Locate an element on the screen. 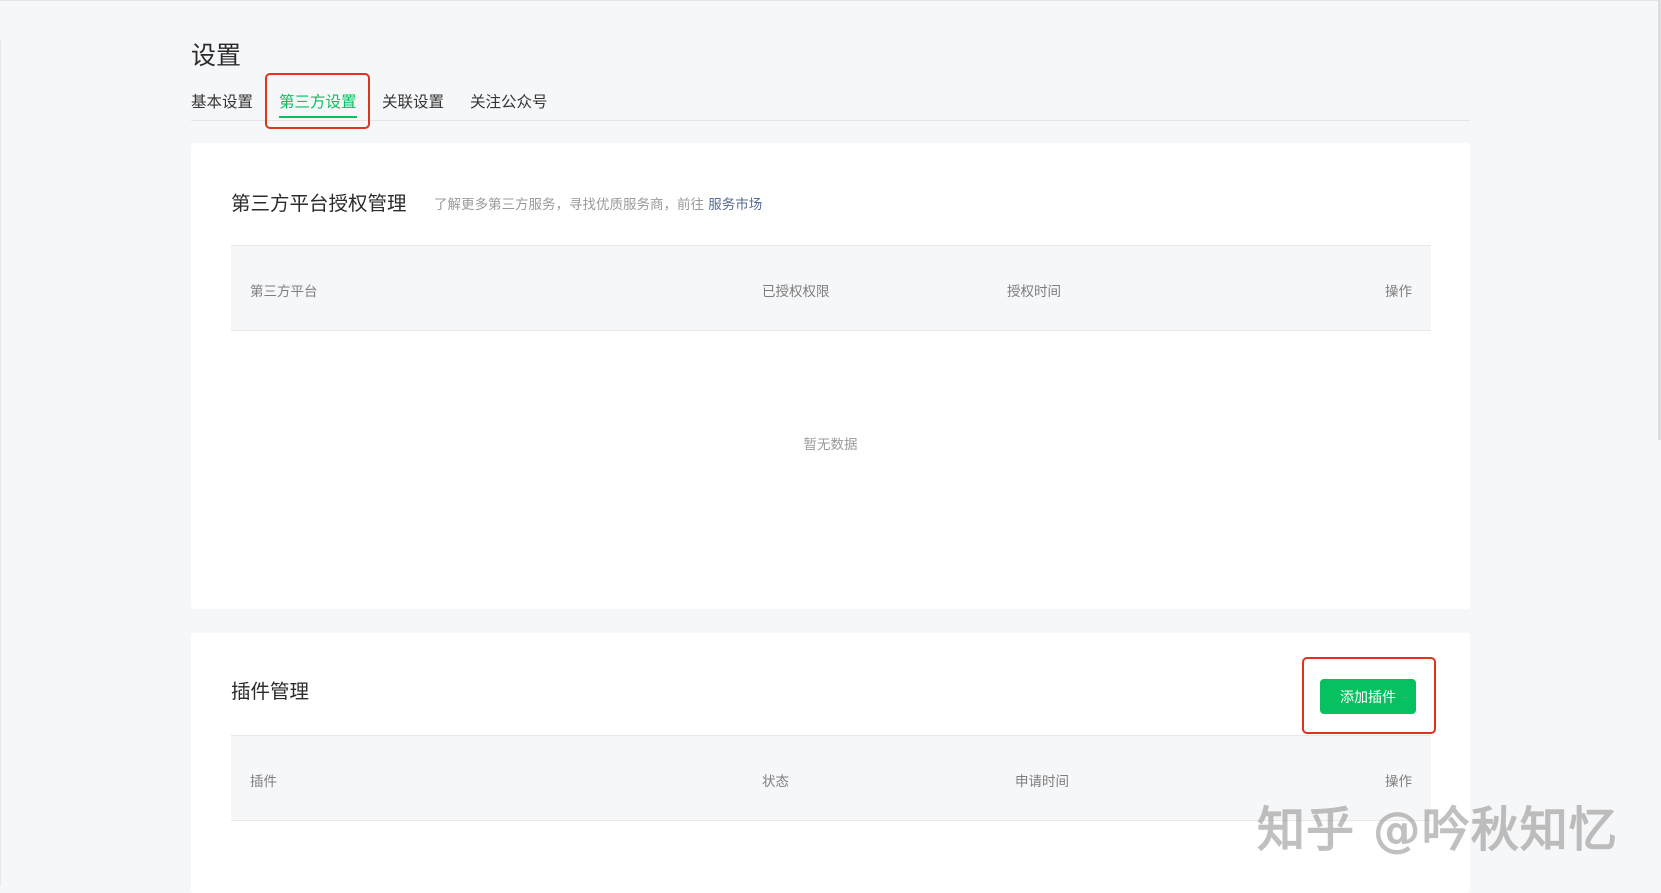  auth-section-title: 第三方平台授权管理 is located at coordinates (319, 203).